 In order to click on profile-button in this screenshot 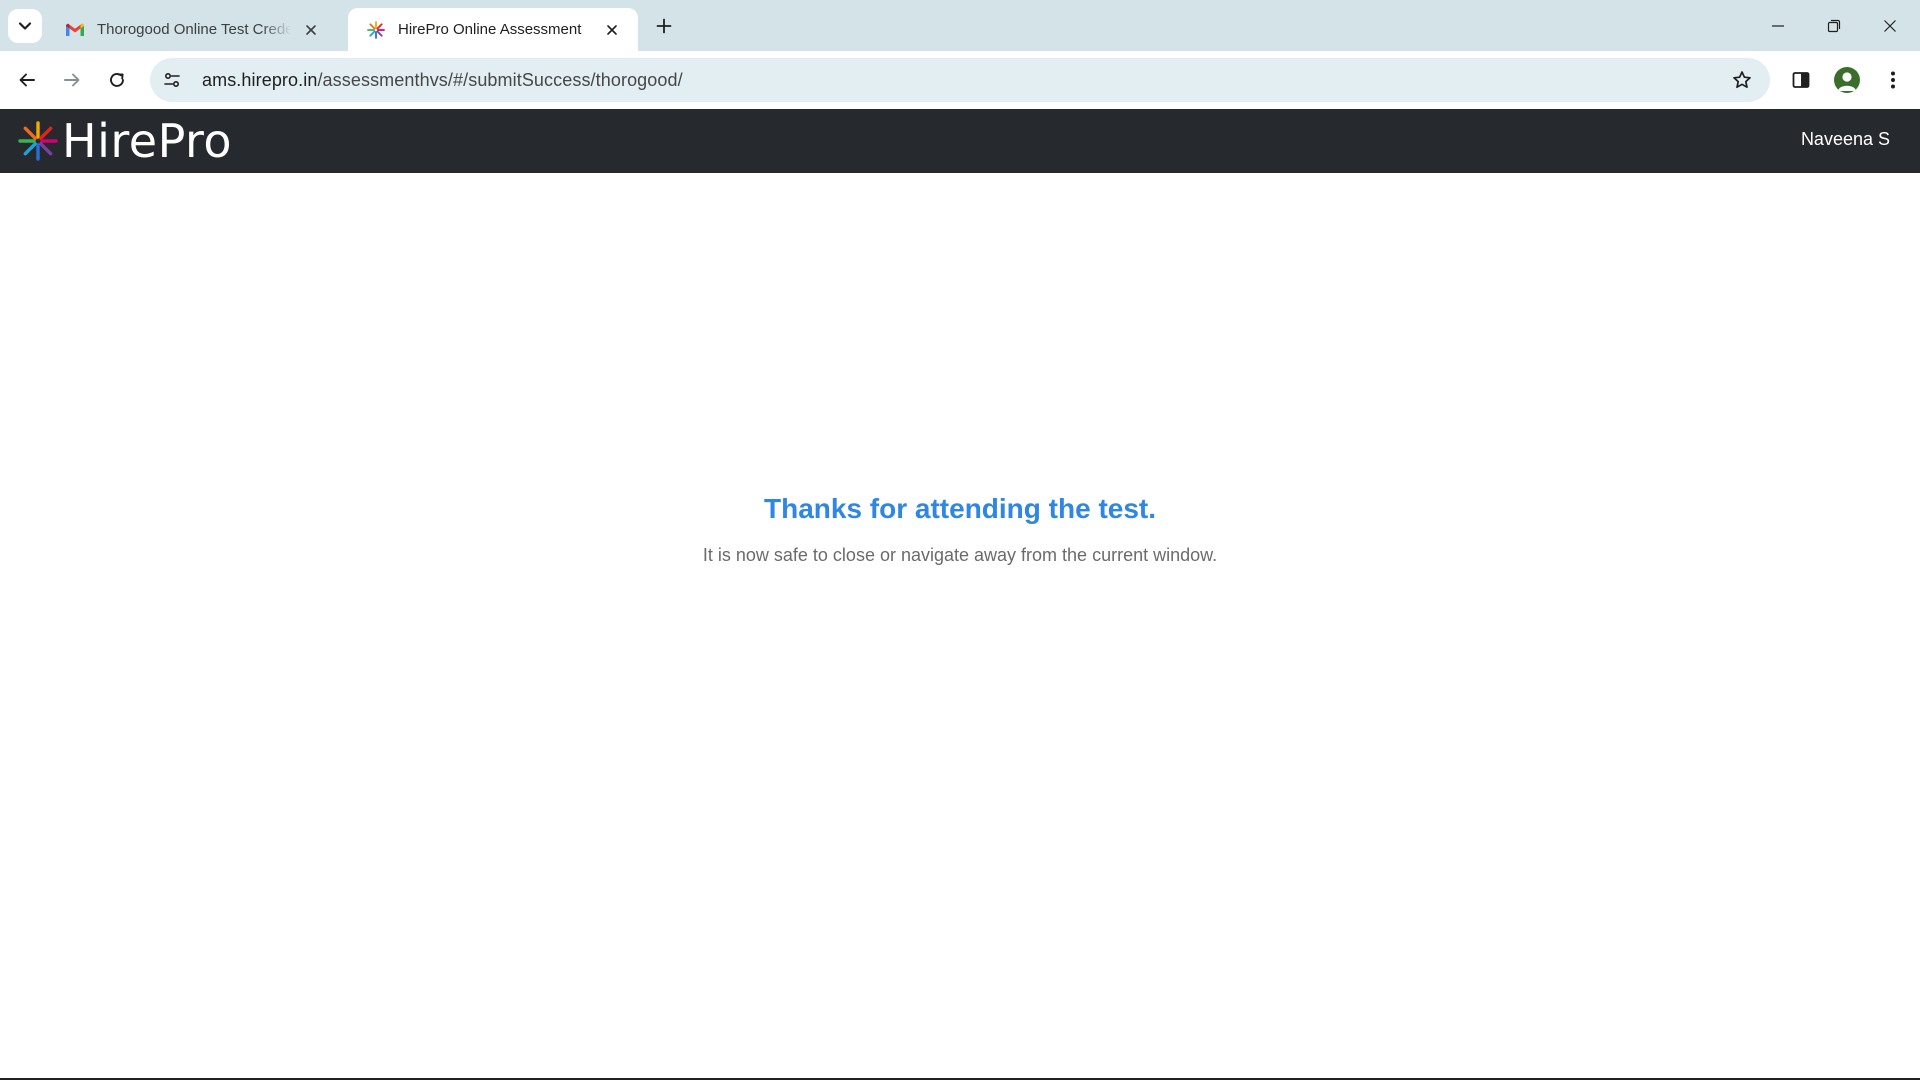, I will do `click(1847, 80)`.